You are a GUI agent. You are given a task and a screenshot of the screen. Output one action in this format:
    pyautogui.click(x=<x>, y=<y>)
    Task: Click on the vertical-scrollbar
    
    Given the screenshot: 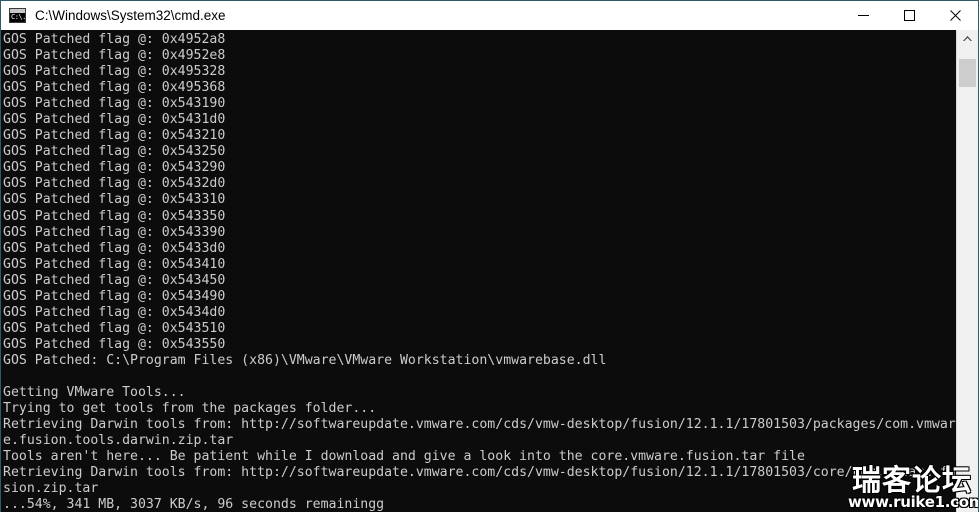 What is the action you would take?
    pyautogui.click(x=967, y=271)
    